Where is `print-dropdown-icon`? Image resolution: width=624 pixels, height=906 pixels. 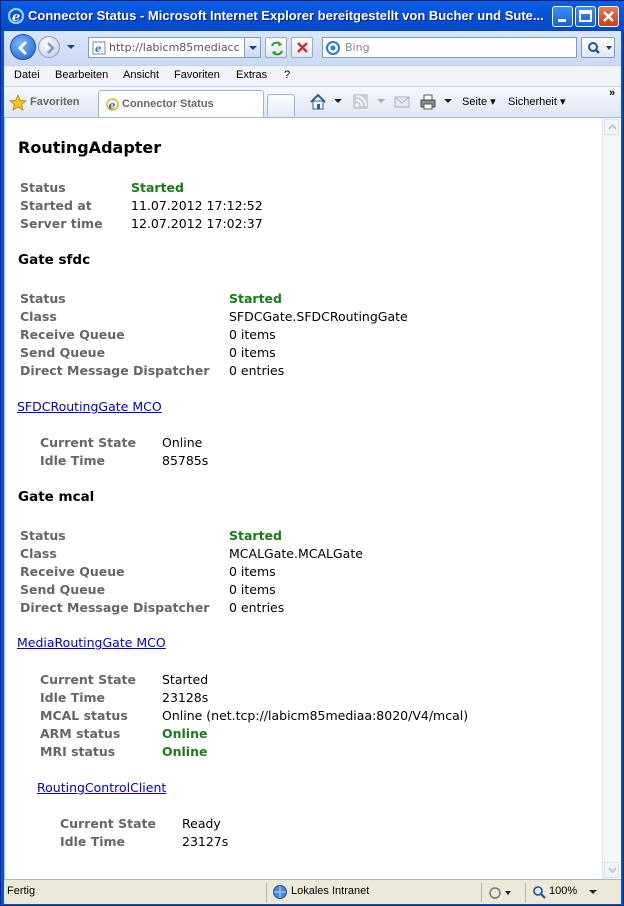
print-dropdown-icon is located at coordinates (448, 102).